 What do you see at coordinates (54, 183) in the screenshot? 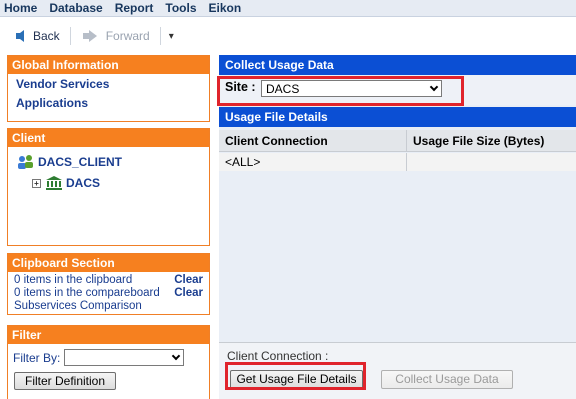
I see `bank-icon` at bounding box center [54, 183].